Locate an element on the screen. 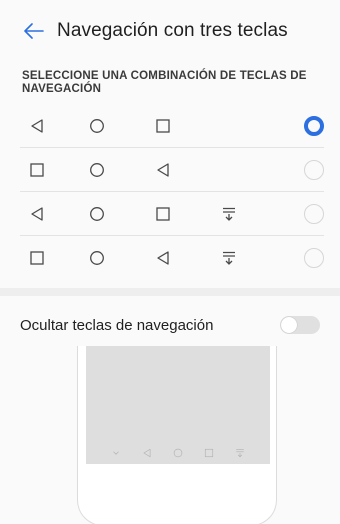 Image resolution: width=340 pixels, height=524 pixels. hide-navigation-keys-row: Ocultar teclas de navegación is located at coordinates (170, 325).